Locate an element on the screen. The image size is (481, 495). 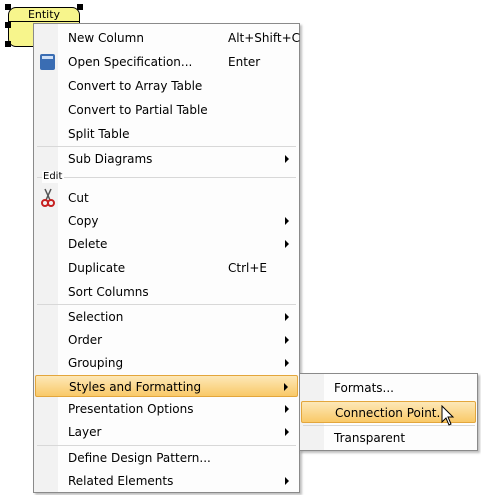
menu-item-convert-partial-table: Convert to Partial Table is located at coordinates (166, 110).